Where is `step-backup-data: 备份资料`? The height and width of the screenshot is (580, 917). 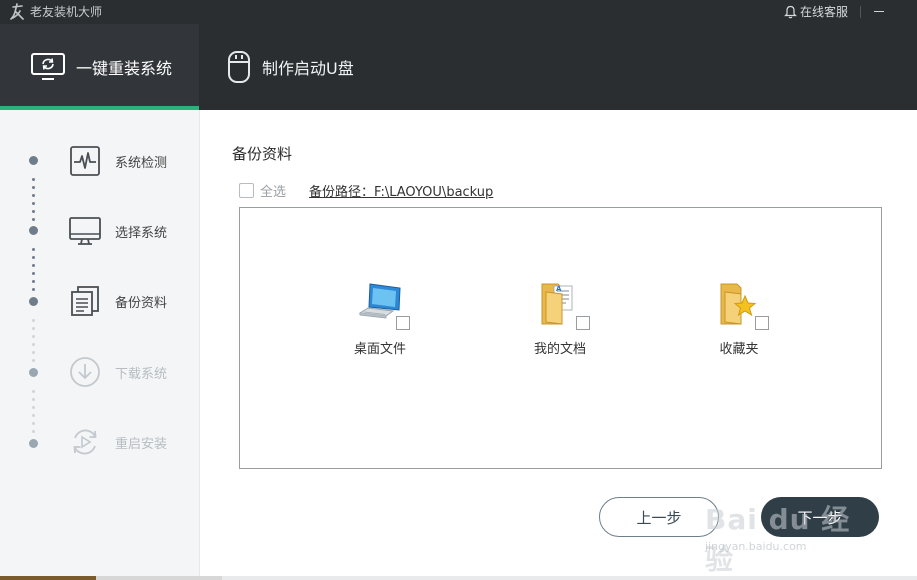
step-backup-data: 备份资料 is located at coordinates (117, 301).